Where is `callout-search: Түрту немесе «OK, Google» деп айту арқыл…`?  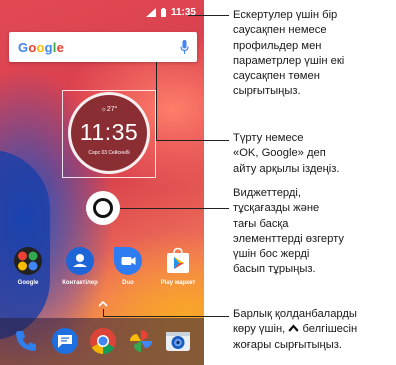
callout-search: Түрту немесе «OK, Google» деп айту арқыл… is located at coordinates (286, 153).